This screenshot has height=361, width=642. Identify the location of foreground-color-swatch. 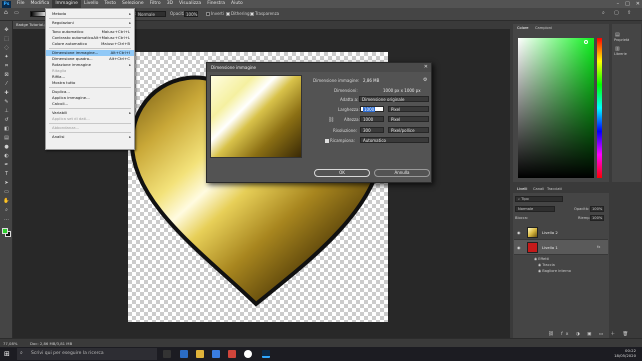
(5, 231).